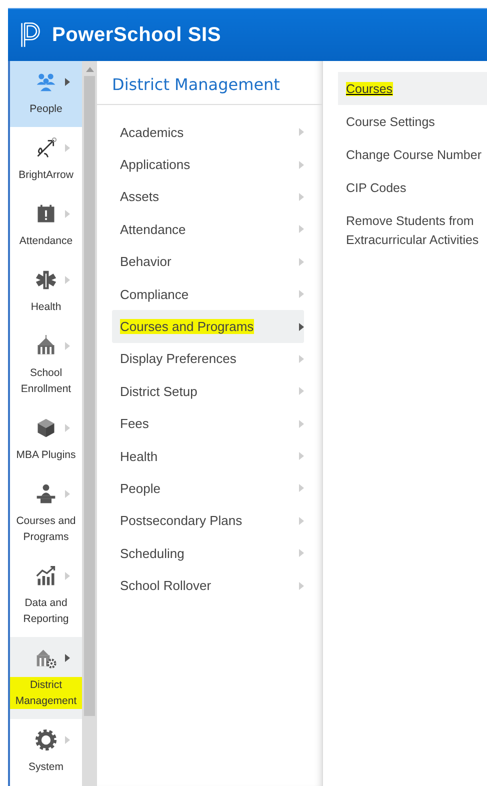  What do you see at coordinates (208, 294) in the screenshot?
I see `menu-item: Compliance` at bounding box center [208, 294].